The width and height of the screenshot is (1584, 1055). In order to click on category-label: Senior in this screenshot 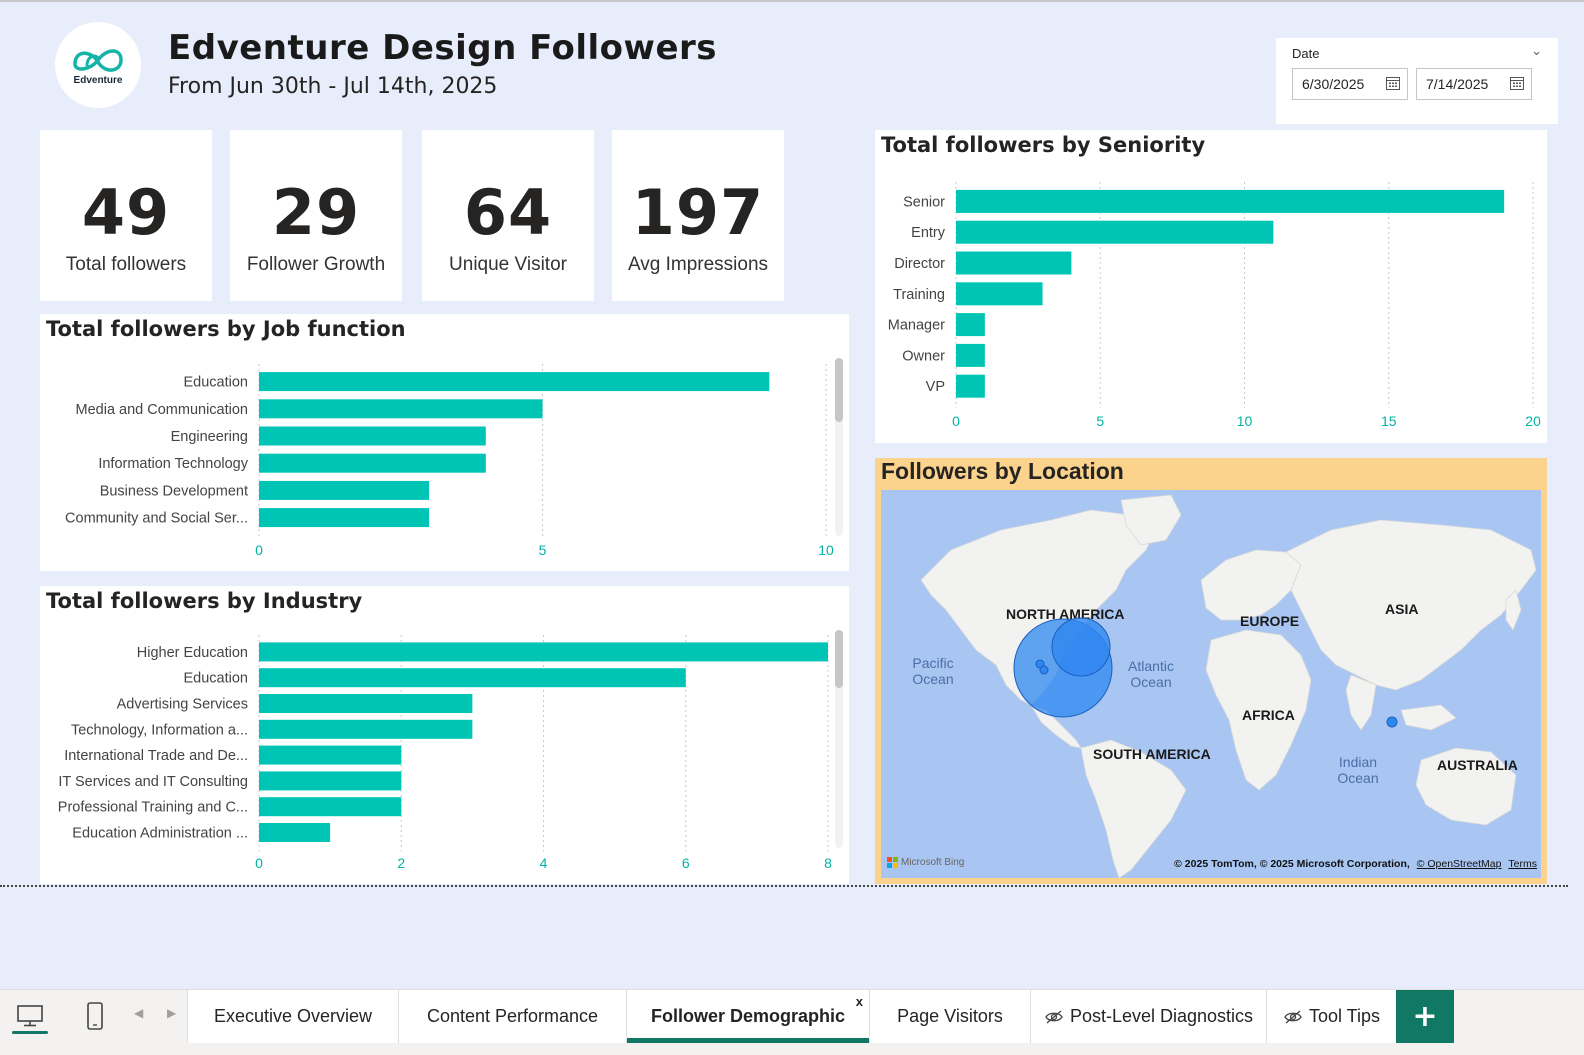, I will do `click(924, 202)`.